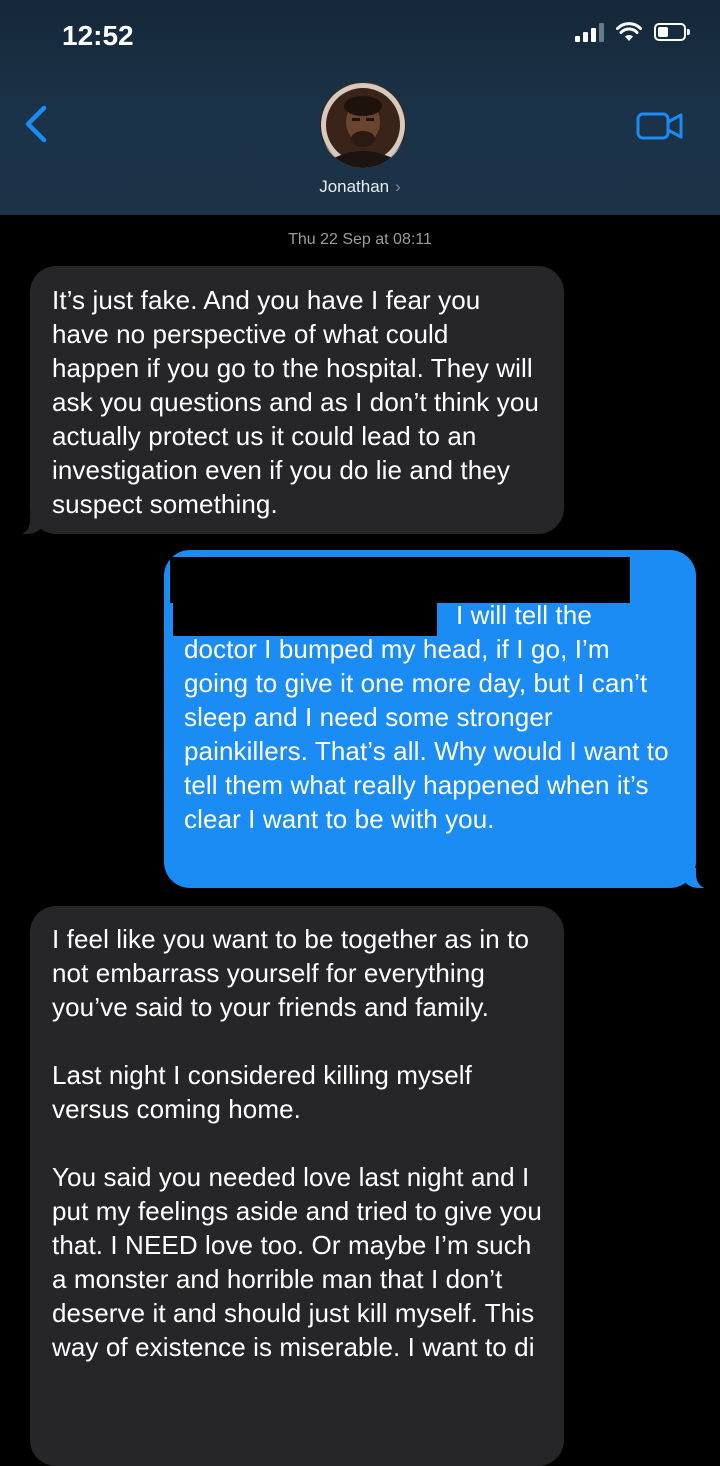  I want to click on battery-icon, so click(672, 32).